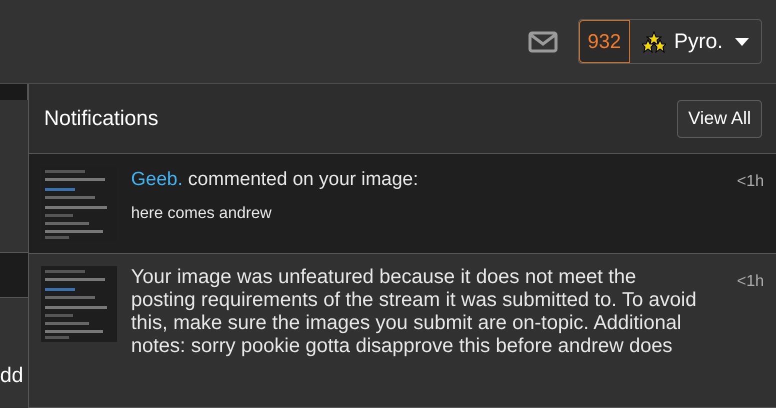 Image resolution: width=776 pixels, height=408 pixels. What do you see at coordinates (742, 41) in the screenshot?
I see `caret-icon` at bounding box center [742, 41].